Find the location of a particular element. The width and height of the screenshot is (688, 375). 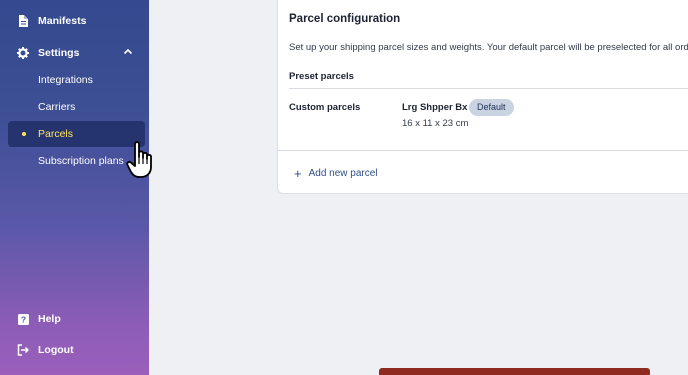

sidebar-item-subscription-plans: Subscription plans is located at coordinates (76, 161).